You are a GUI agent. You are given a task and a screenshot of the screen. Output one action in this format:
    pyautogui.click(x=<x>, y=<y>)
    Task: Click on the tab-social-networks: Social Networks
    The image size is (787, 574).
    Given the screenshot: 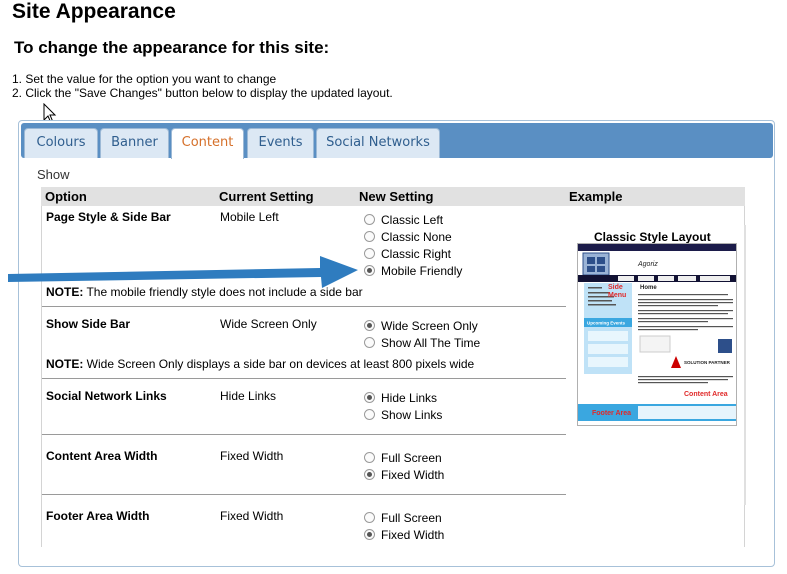 What is the action you would take?
    pyautogui.click(x=378, y=143)
    